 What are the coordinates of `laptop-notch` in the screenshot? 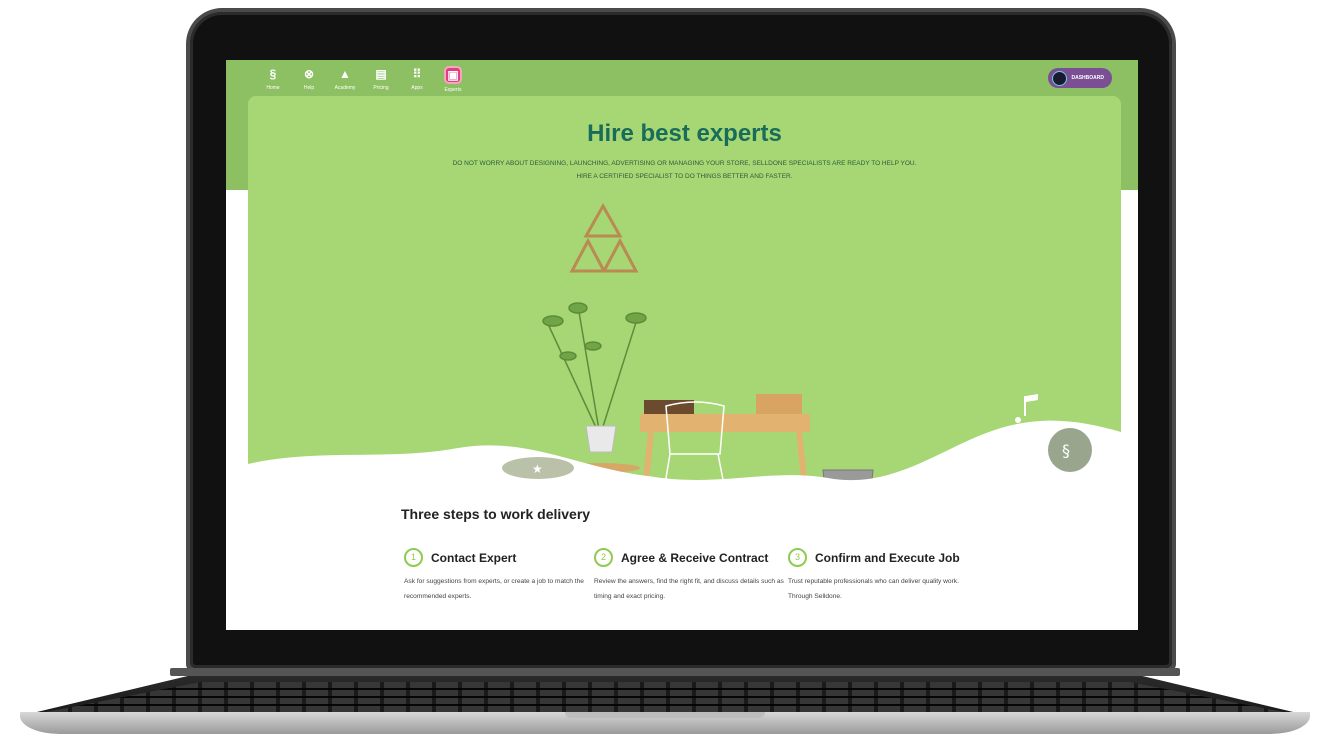 It's located at (665, 715).